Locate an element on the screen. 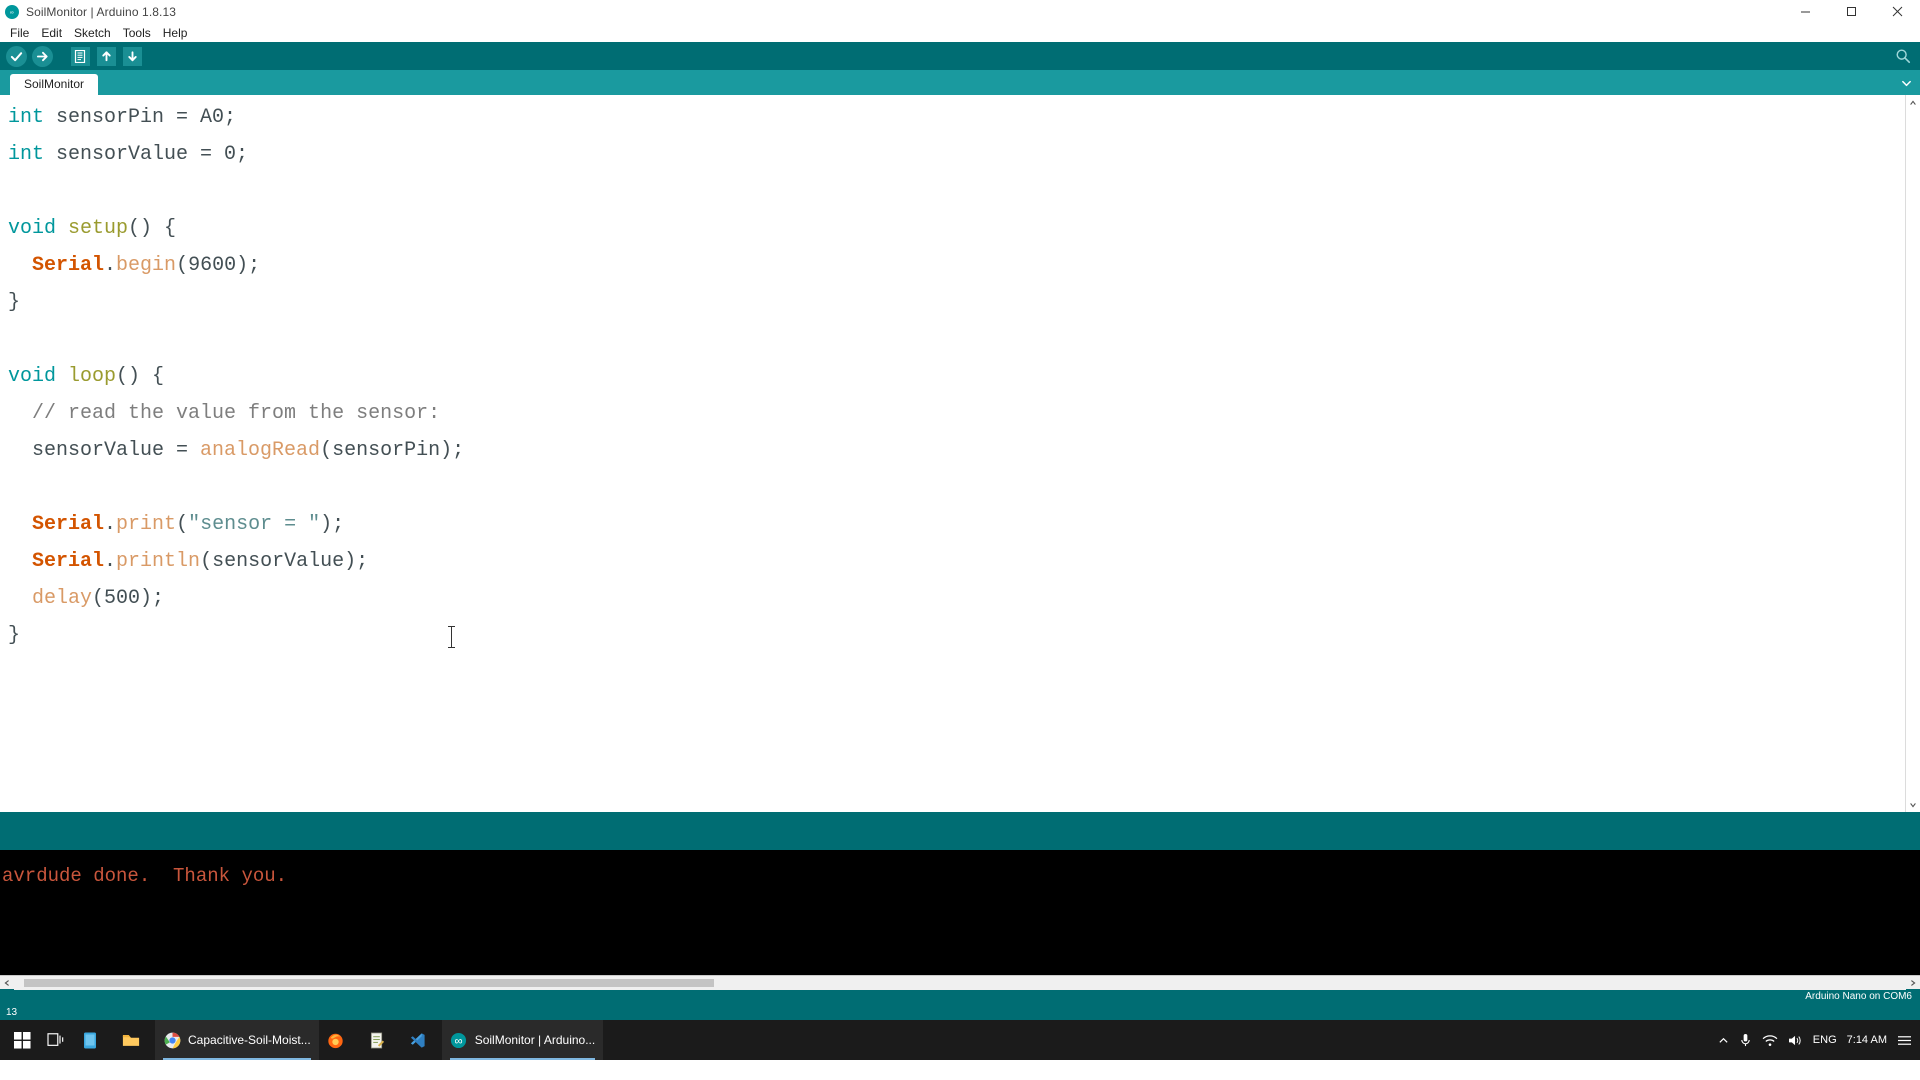  task-view-icon is located at coordinates (56, 1040).